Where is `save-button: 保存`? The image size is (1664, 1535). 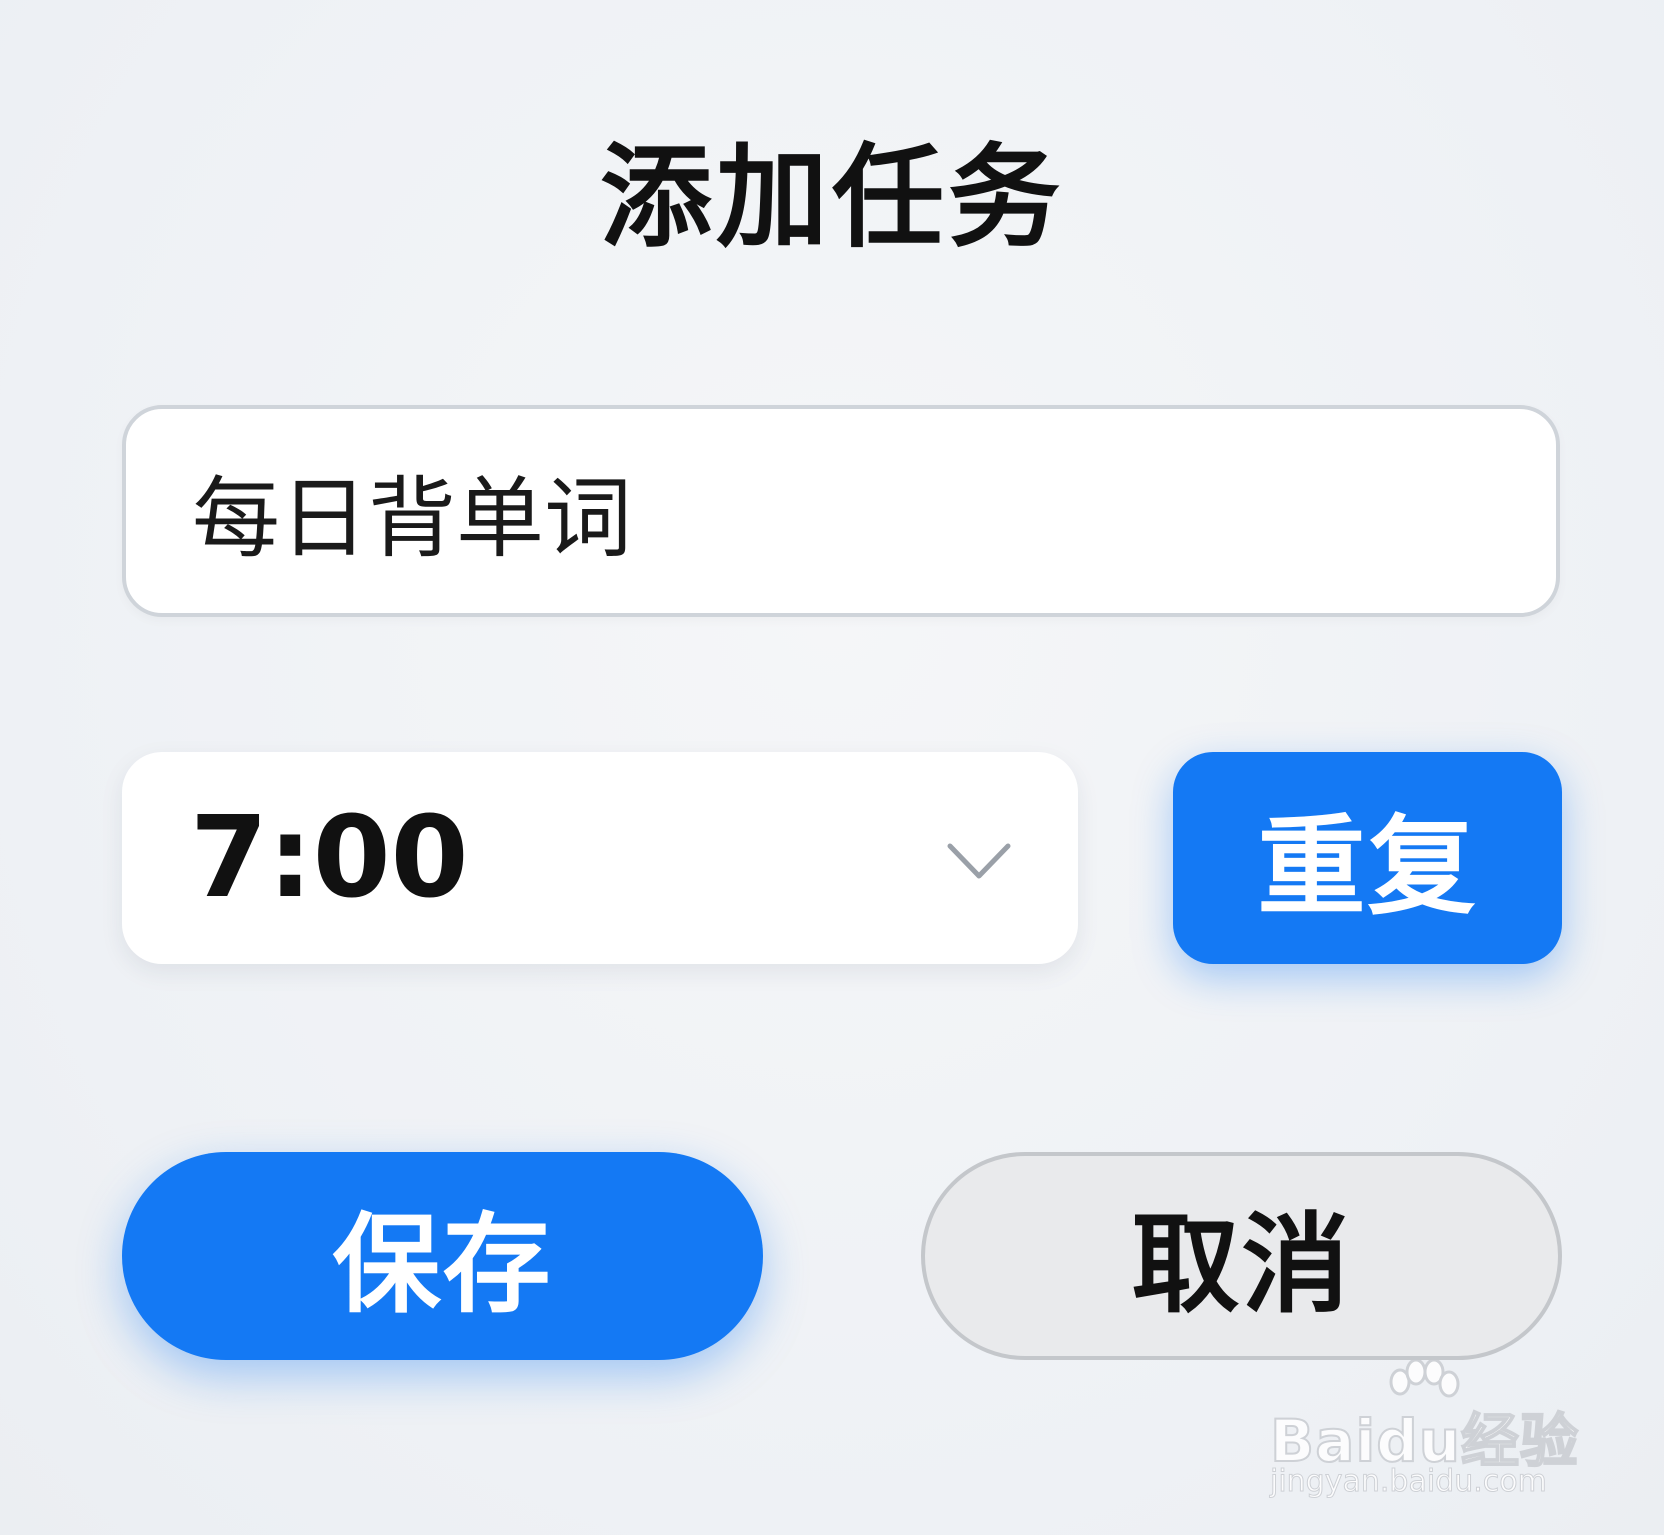
save-button: 保存 is located at coordinates (442, 1256).